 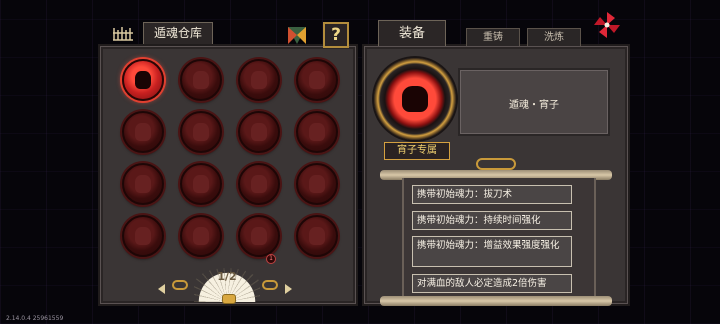 I want to click on help-button: ?, so click(x=336, y=35).